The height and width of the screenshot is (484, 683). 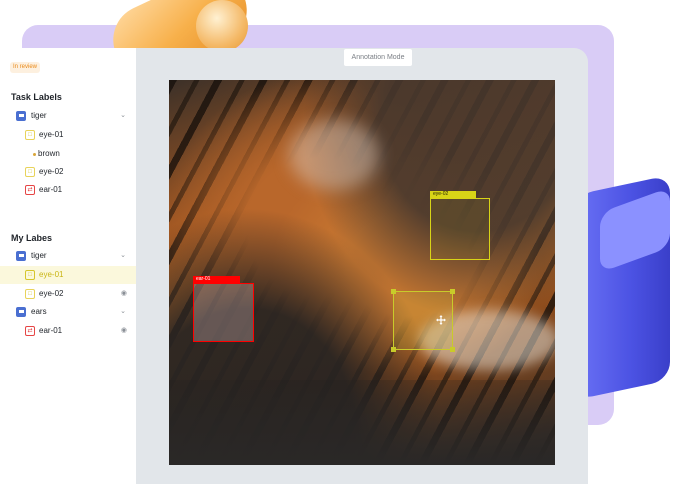 I want to click on task-label-brown: brown, so click(x=68, y=154).